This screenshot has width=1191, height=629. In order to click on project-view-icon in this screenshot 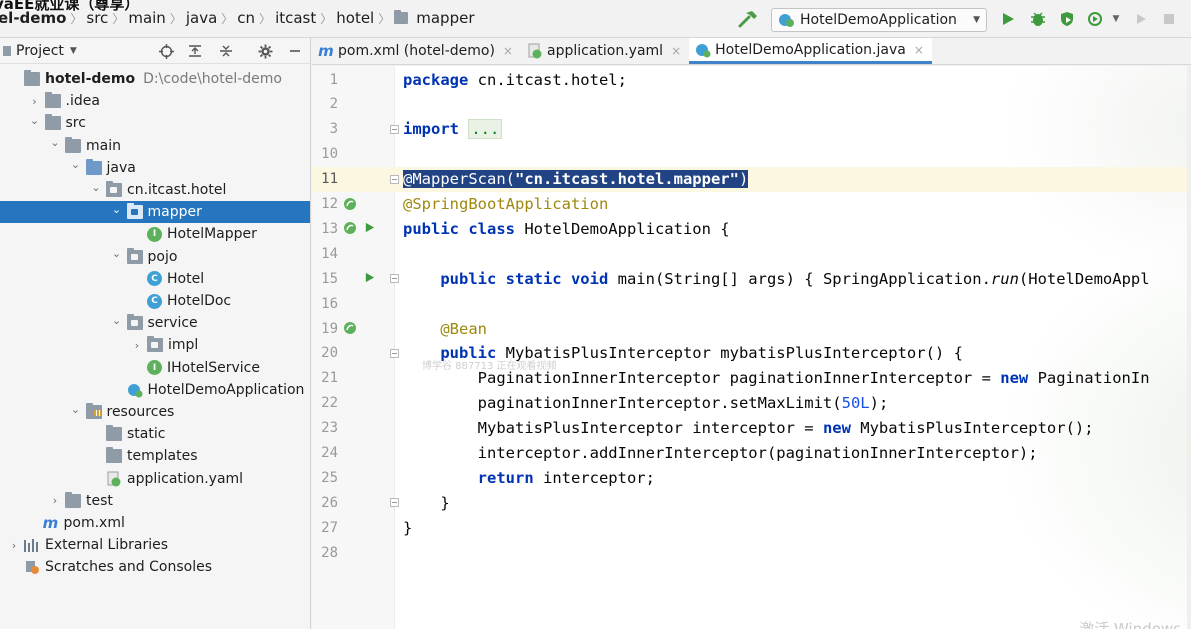, I will do `click(7, 50)`.